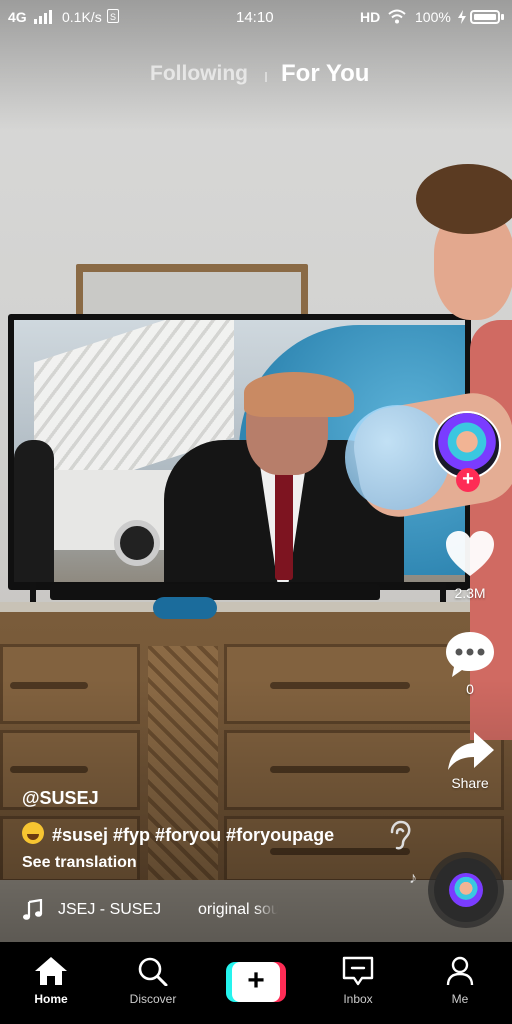 The height and width of the screenshot is (1024, 512). Describe the element at coordinates (17, 17) in the screenshot. I see `network-type: 4G` at that location.